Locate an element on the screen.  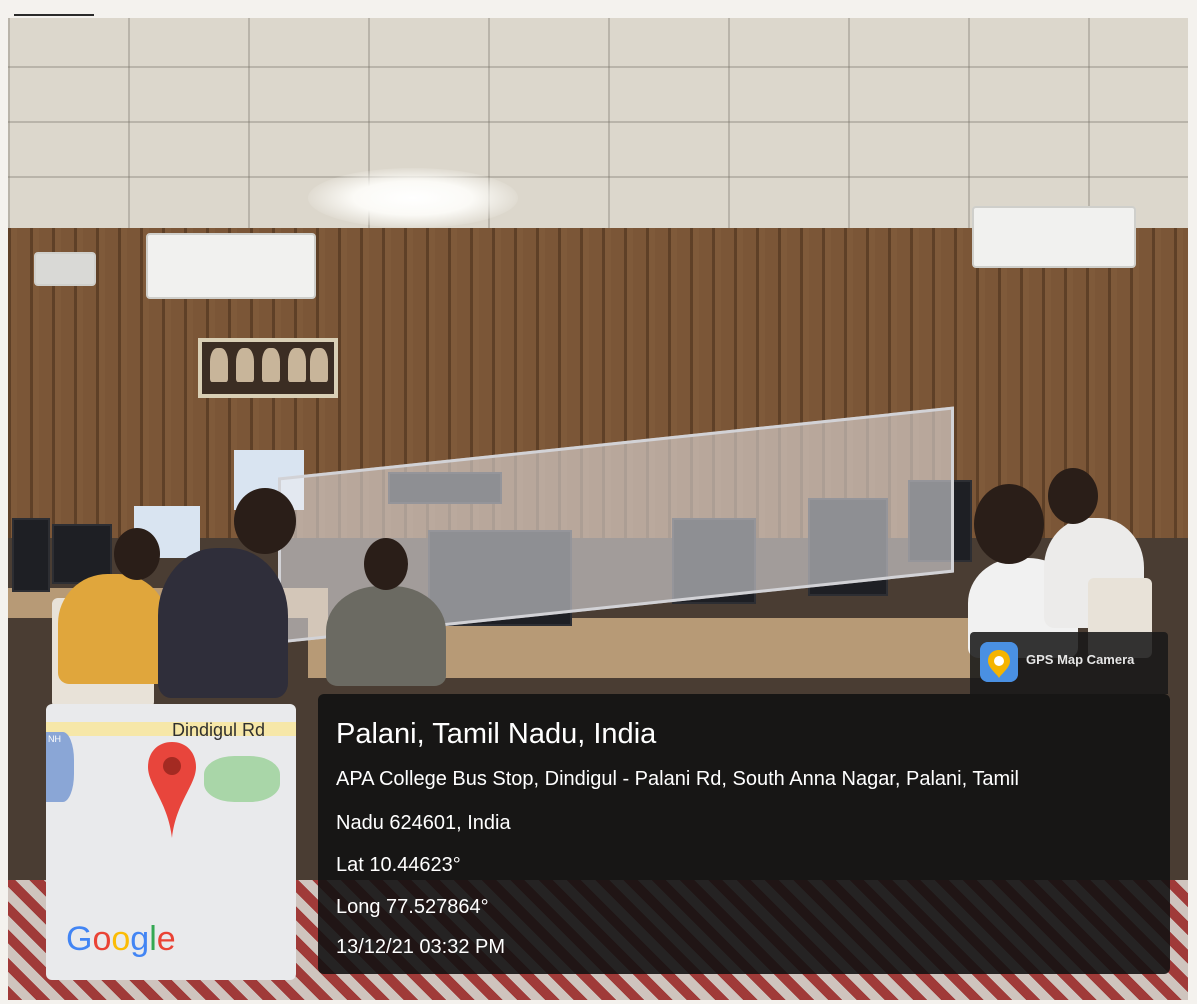
road-label: Dindigul Rd is located at coordinates (219, 730).